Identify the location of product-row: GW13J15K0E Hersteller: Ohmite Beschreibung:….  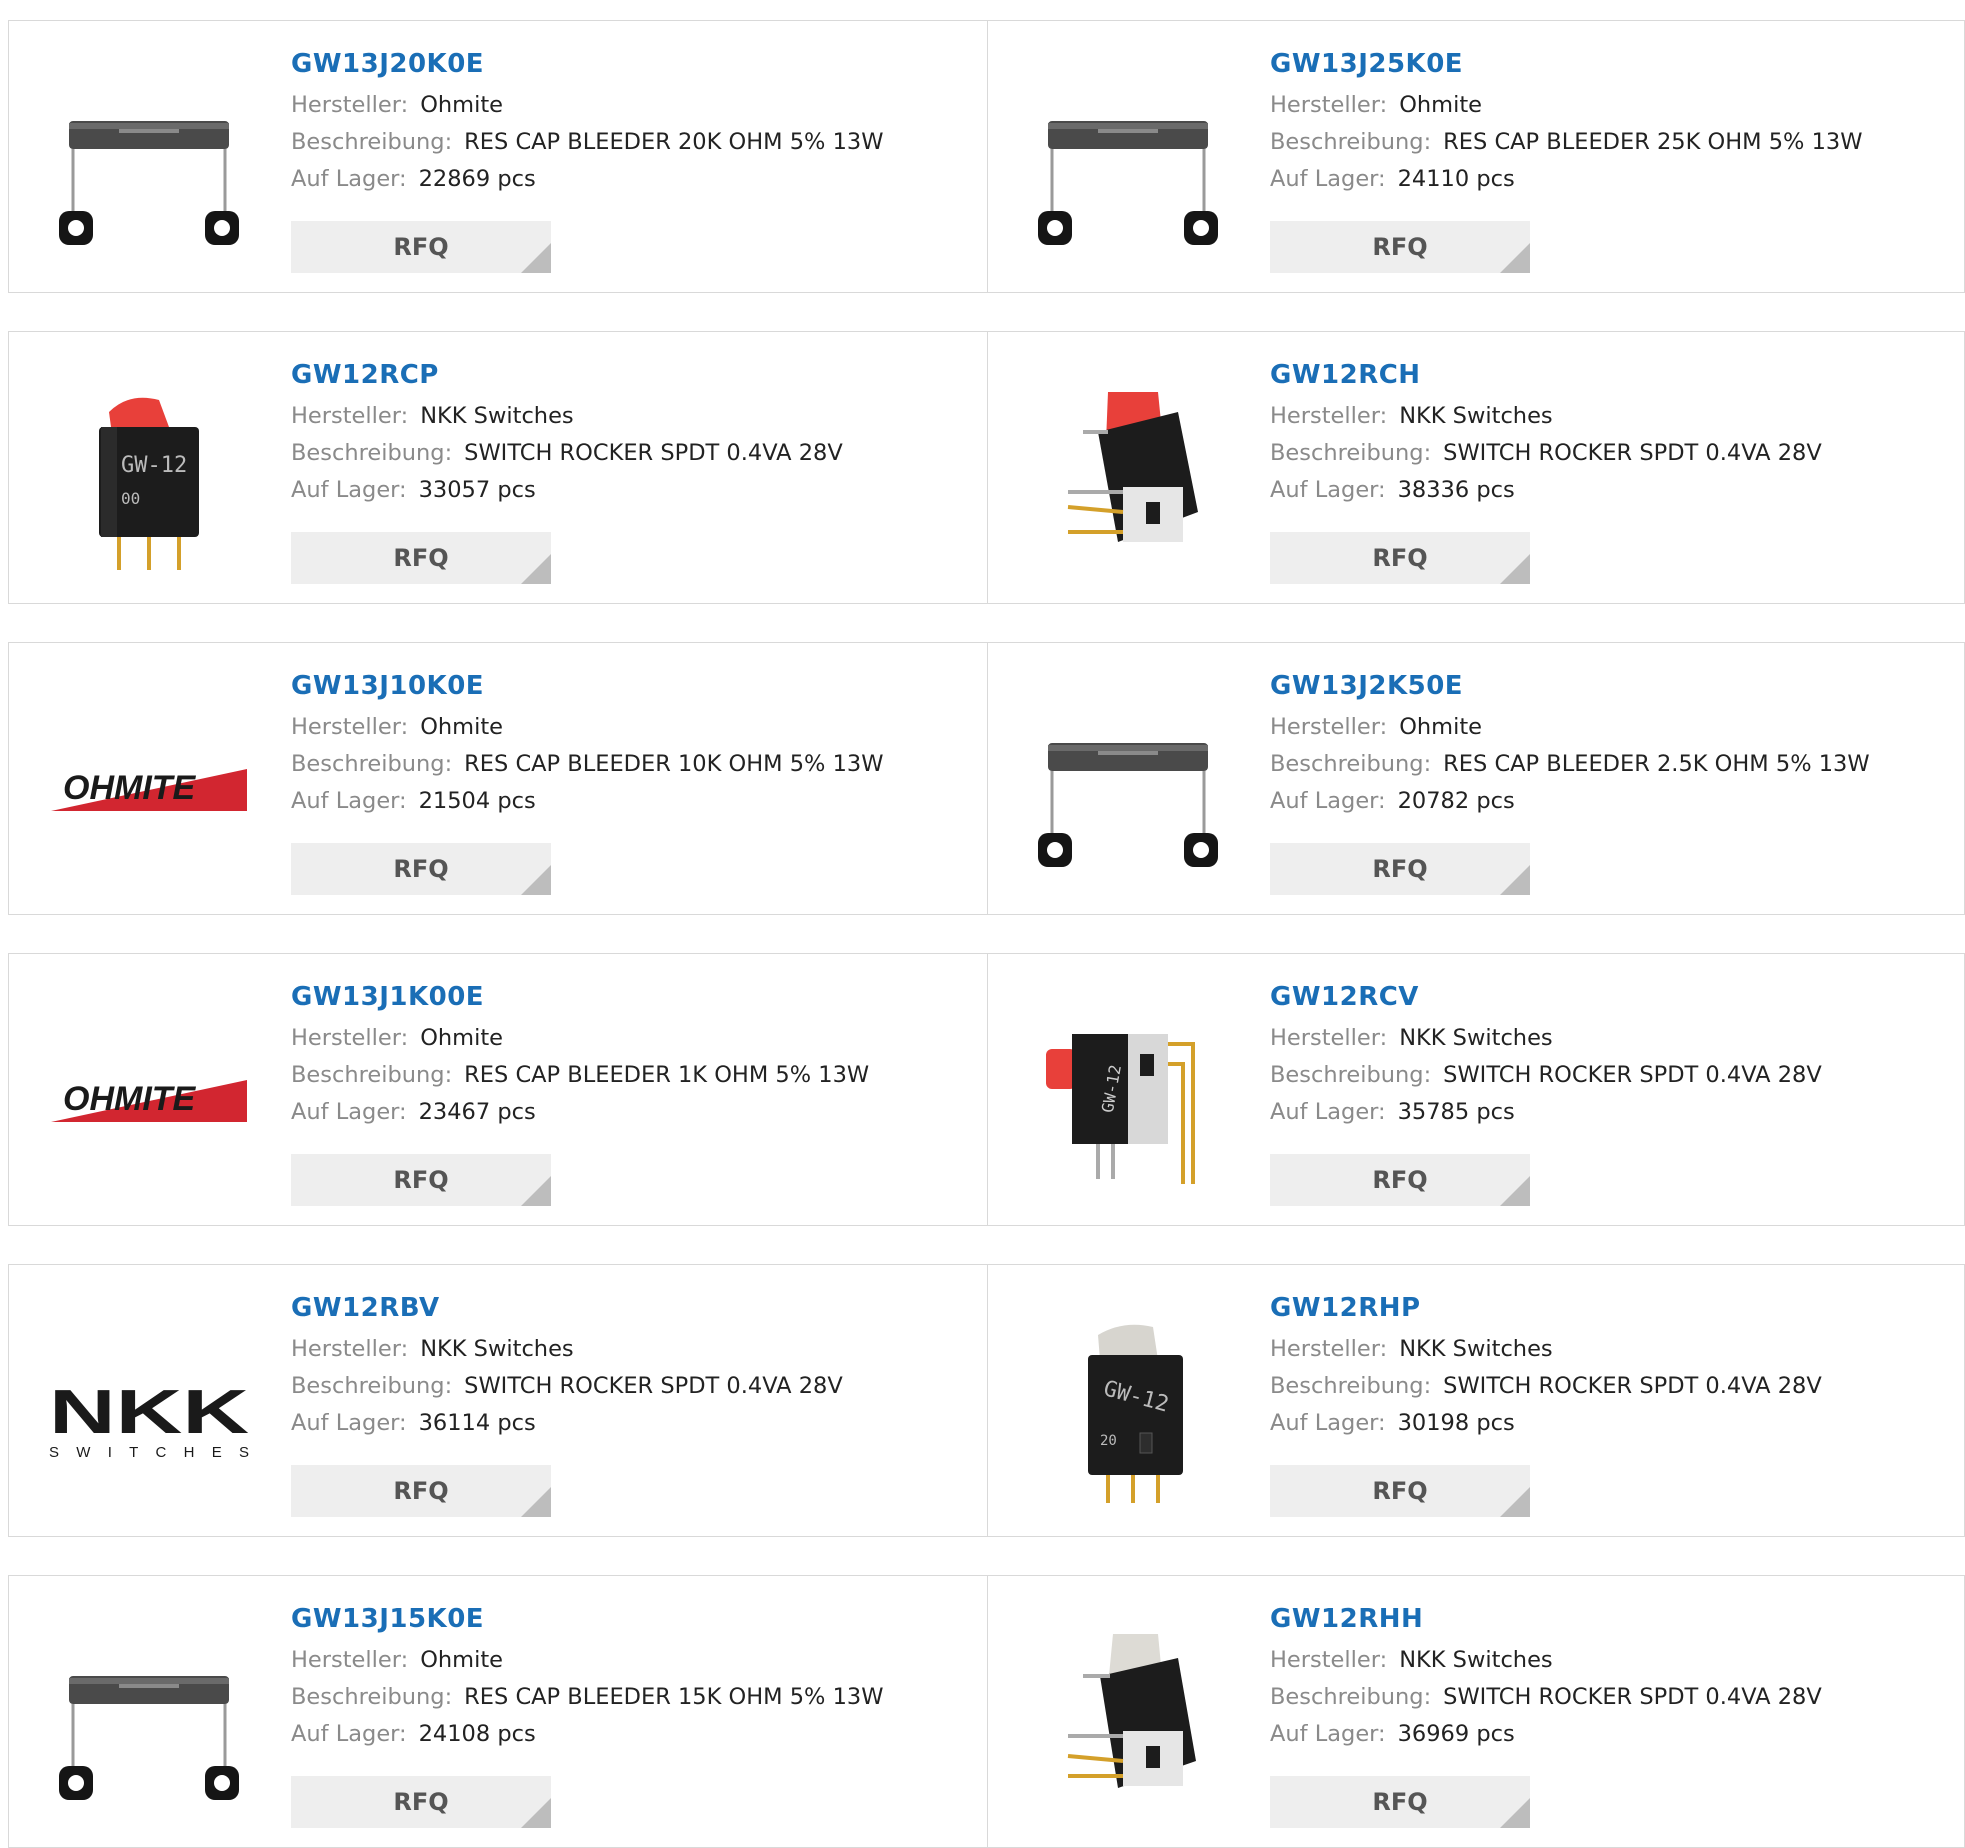
(986, 1711).